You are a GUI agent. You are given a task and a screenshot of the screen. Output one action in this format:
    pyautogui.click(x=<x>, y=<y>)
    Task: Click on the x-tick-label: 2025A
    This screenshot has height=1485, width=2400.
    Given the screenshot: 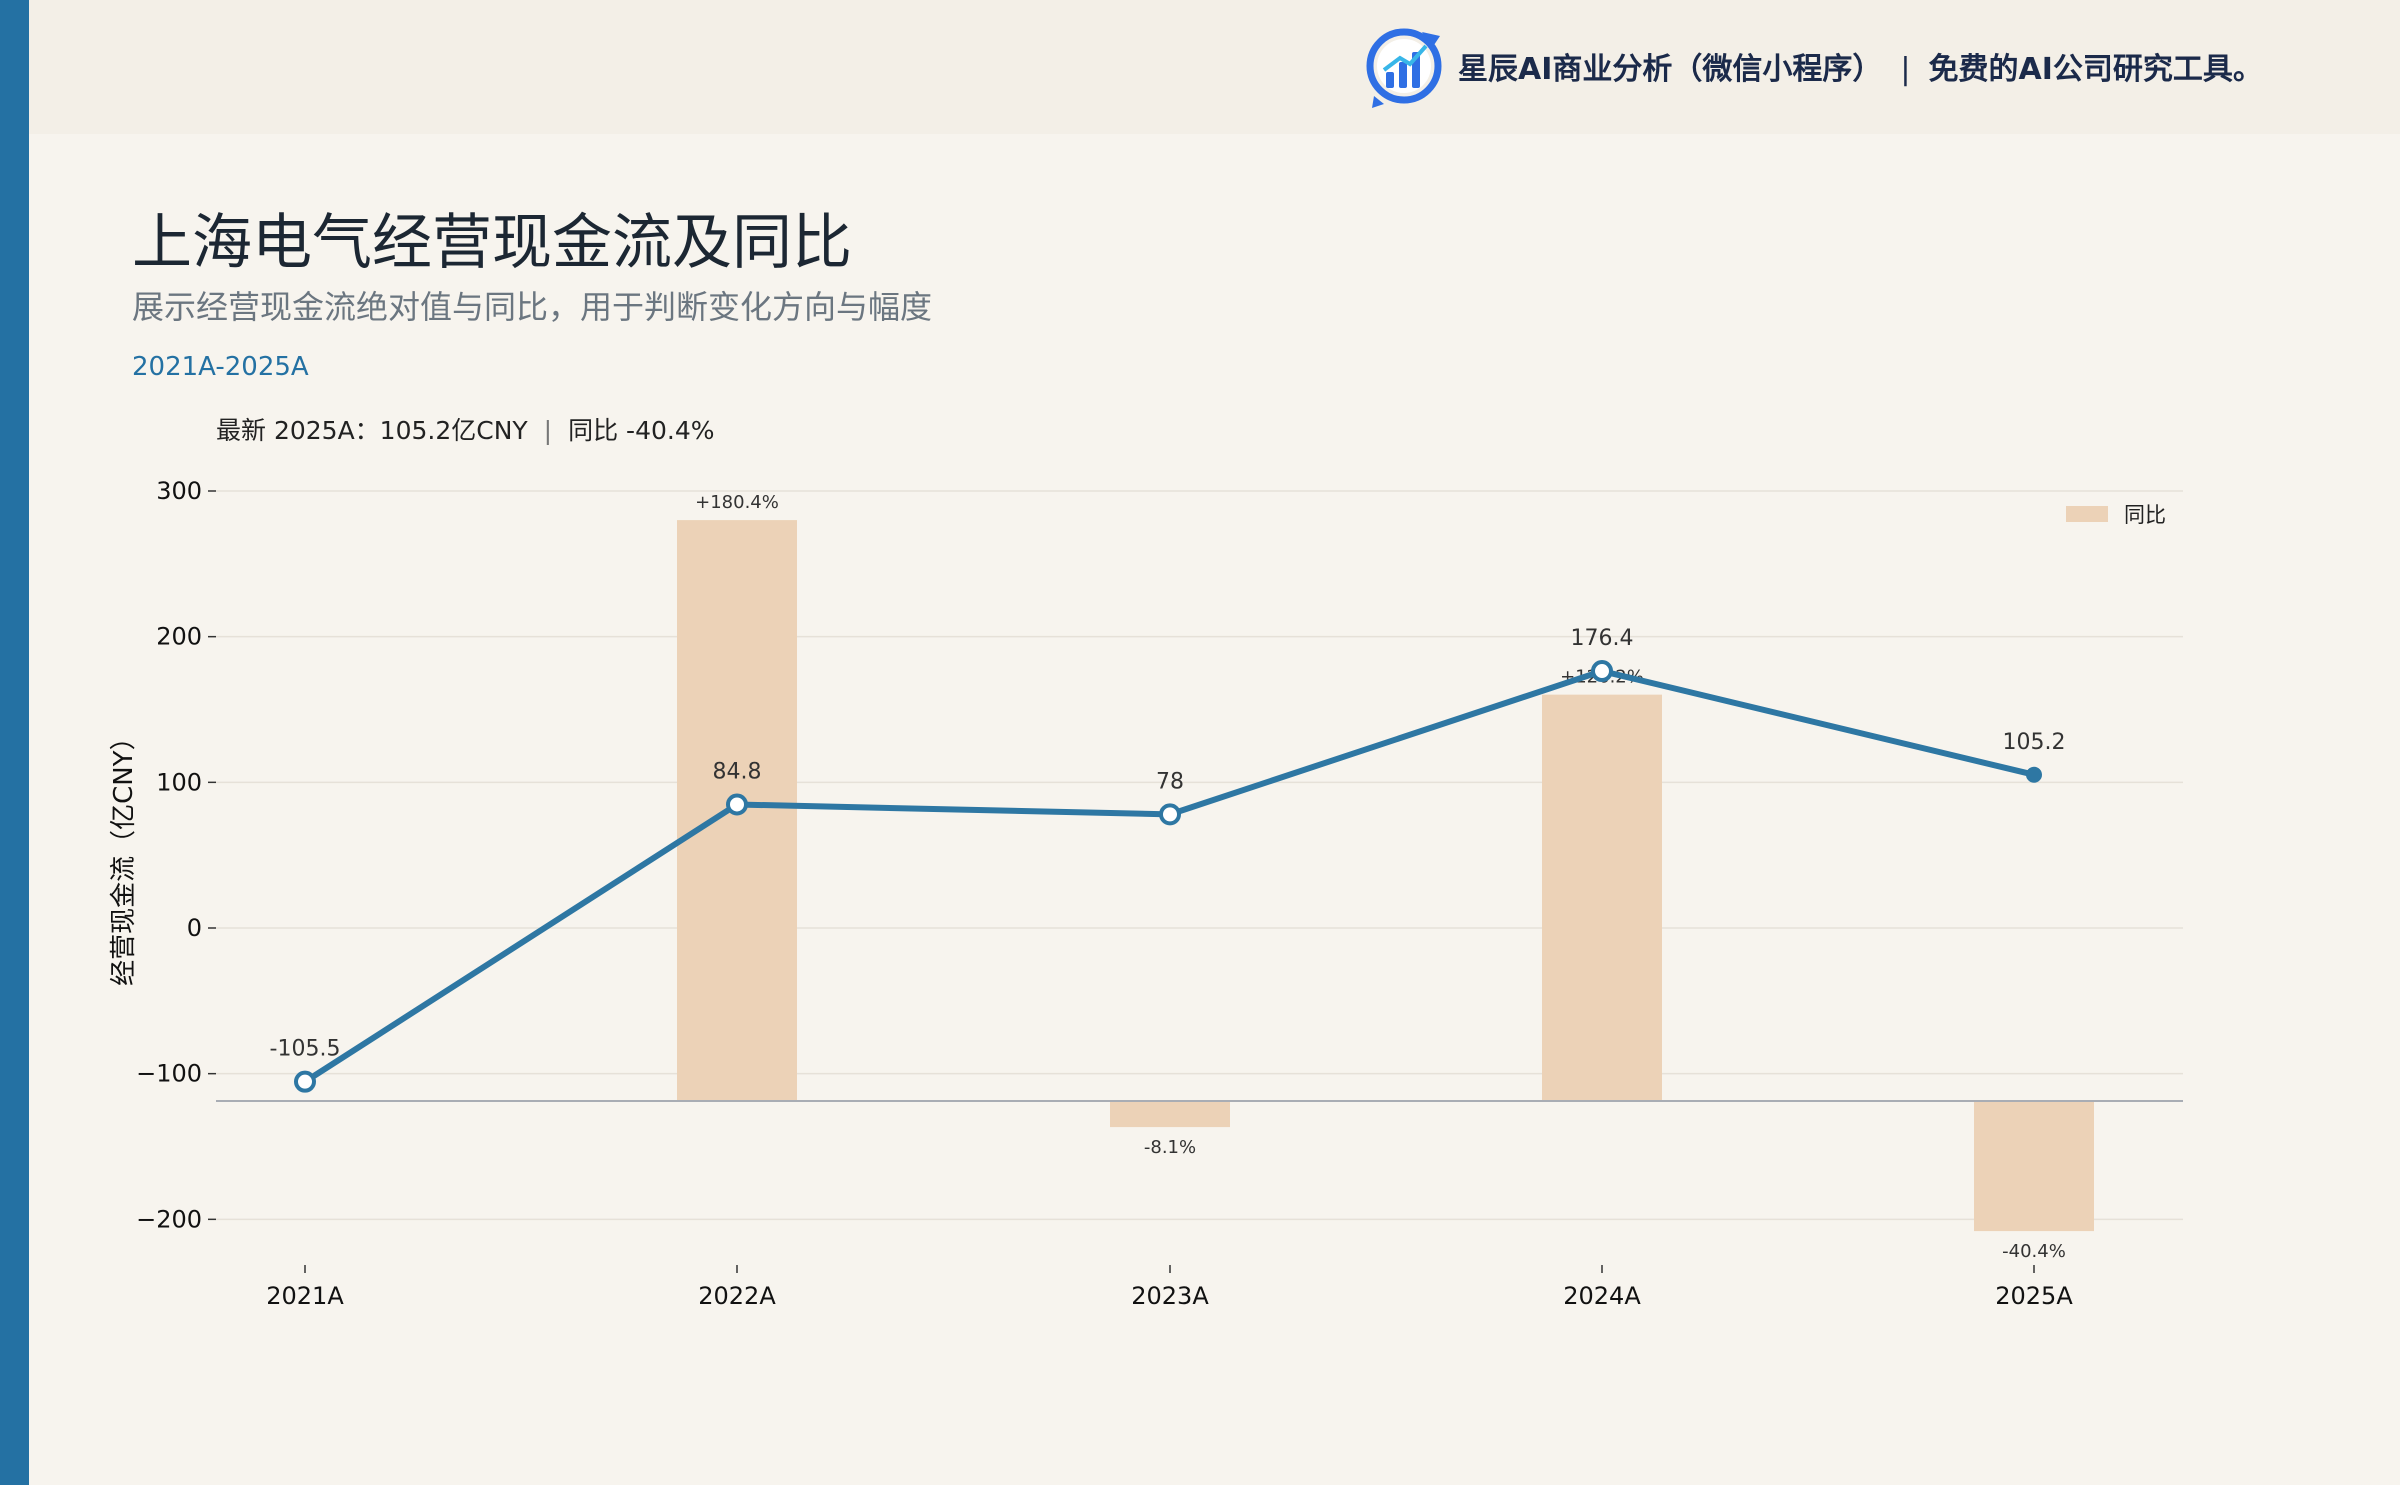 What is the action you would take?
    pyautogui.click(x=2034, y=1296)
    